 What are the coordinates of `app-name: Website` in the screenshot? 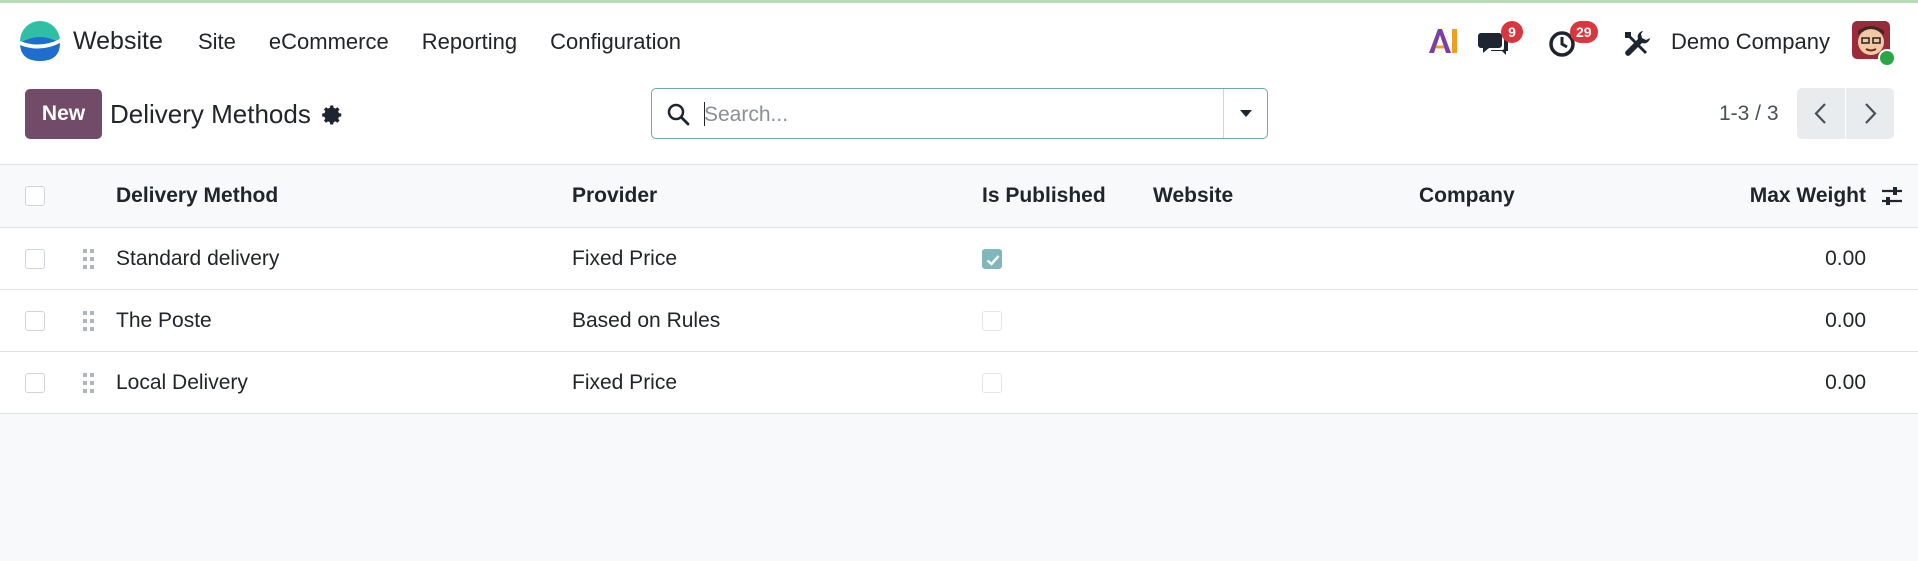 It's located at (118, 41).